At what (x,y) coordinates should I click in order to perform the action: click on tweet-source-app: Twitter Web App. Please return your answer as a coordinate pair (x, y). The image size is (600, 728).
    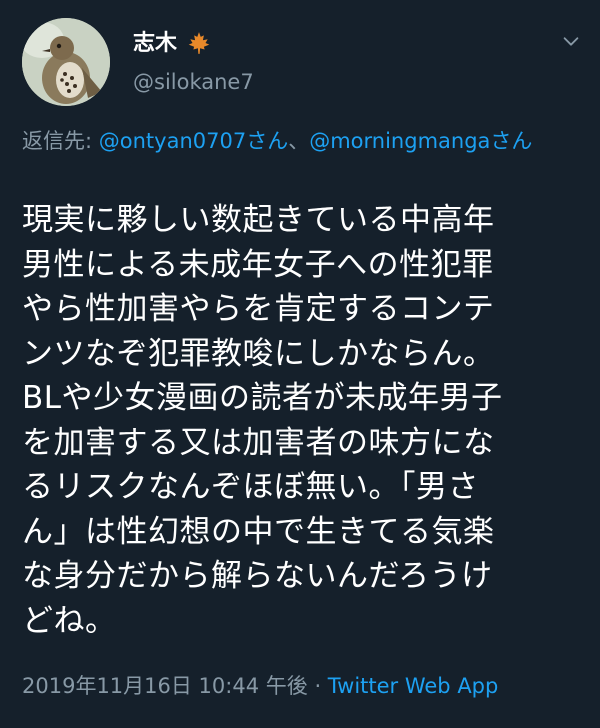
    Looking at the image, I should click on (413, 686).